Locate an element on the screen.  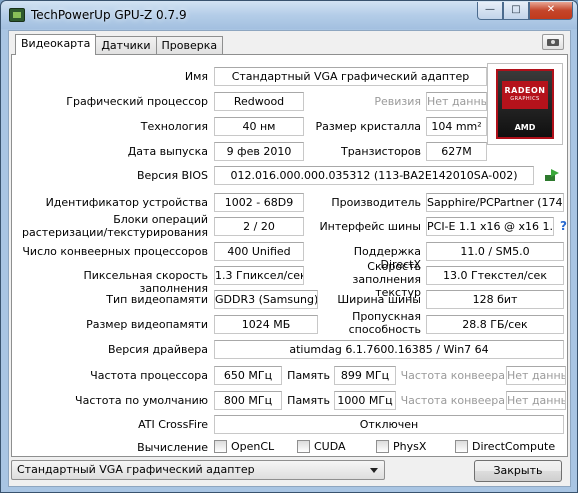
logo-maker-text: AMD is located at coordinates (525, 127).